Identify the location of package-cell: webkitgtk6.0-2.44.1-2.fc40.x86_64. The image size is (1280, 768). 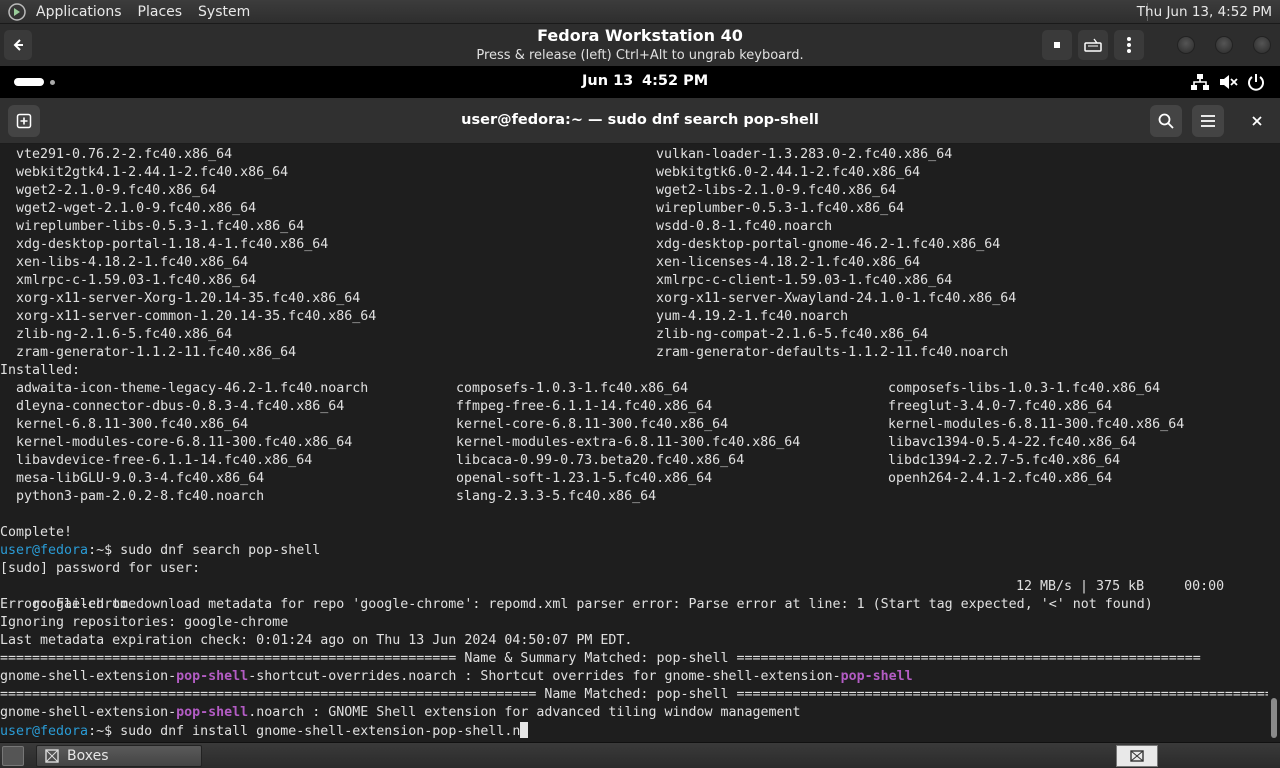
(788, 172).